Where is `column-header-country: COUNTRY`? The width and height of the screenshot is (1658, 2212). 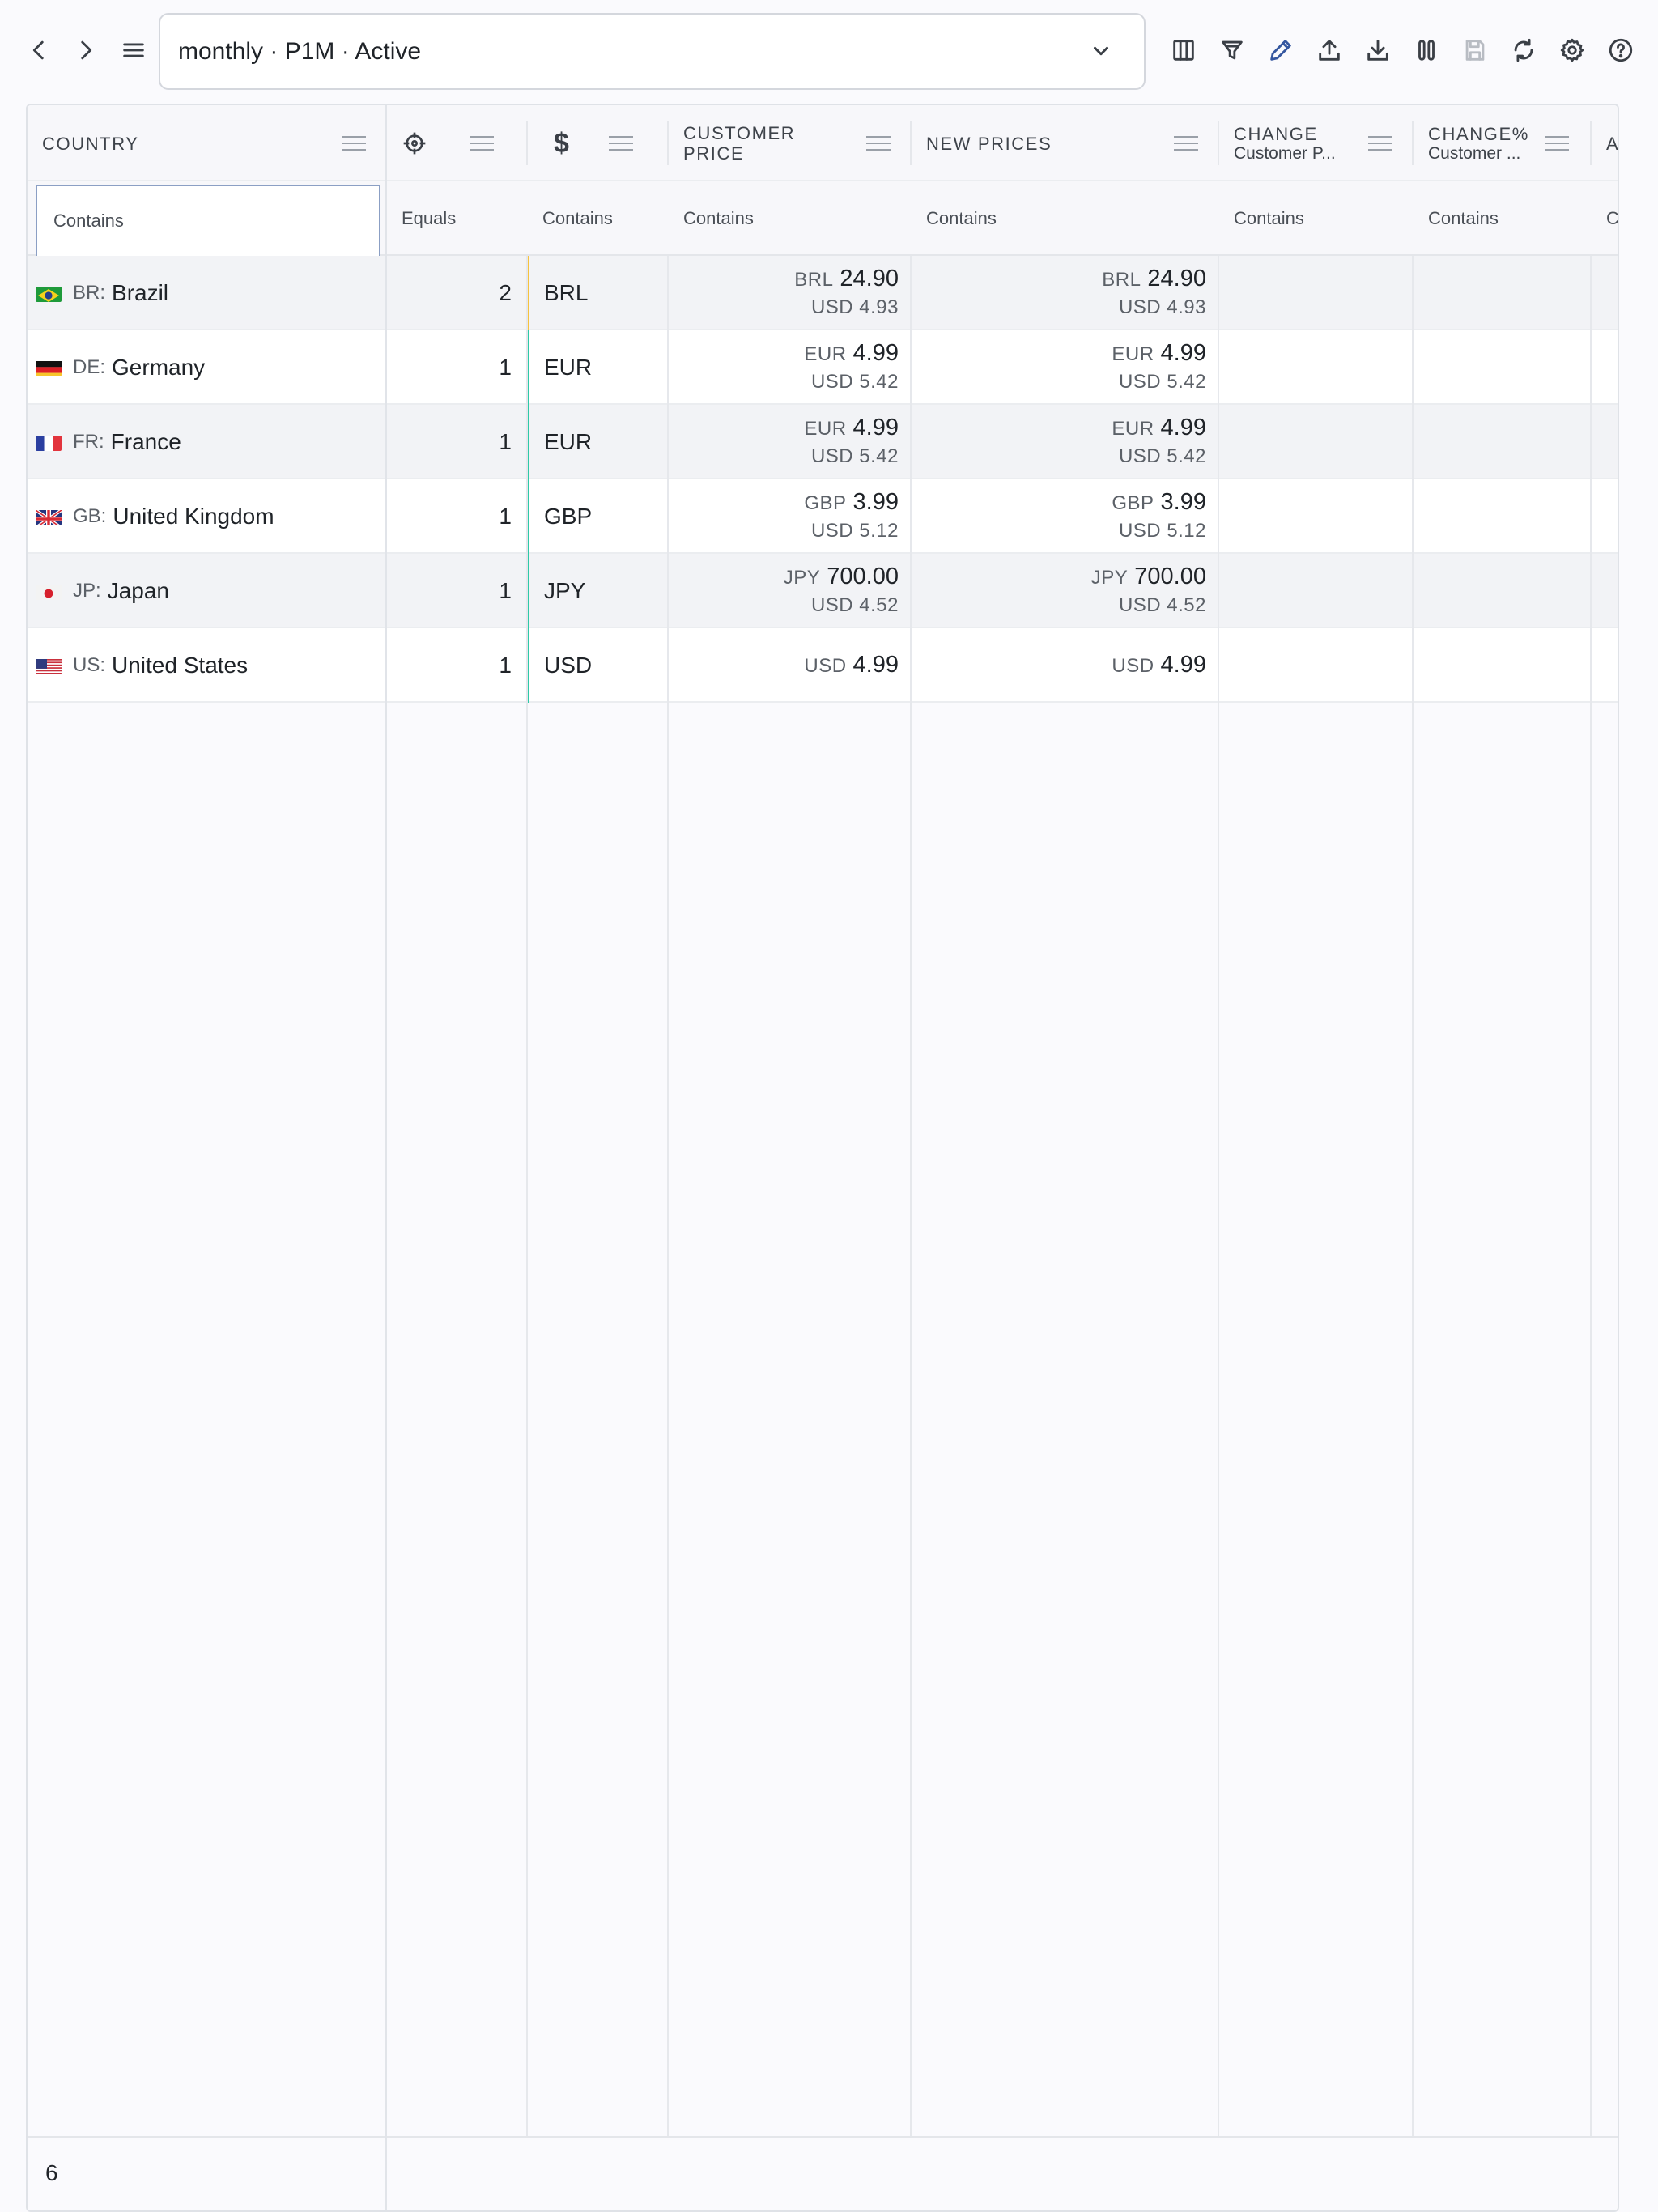
column-header-country: COUNTRY is located at coordinates (206, 143).